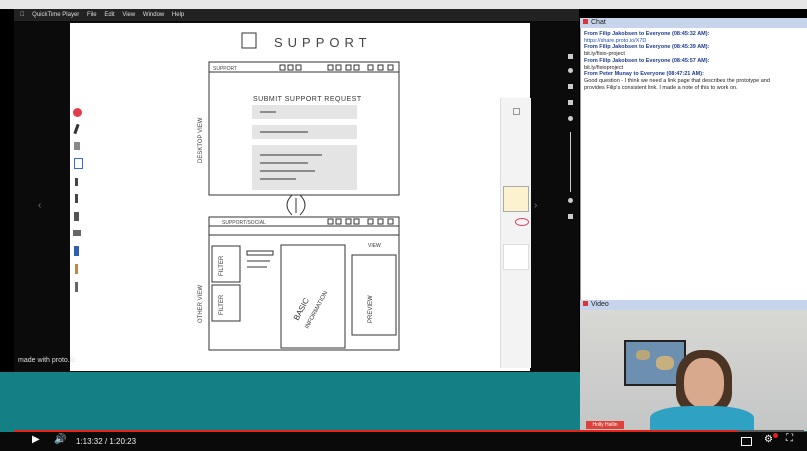 The image size is (807, 451). Describe the element at coordinates (290, 402) in the screenshot. I see `teal-banner` at that location.